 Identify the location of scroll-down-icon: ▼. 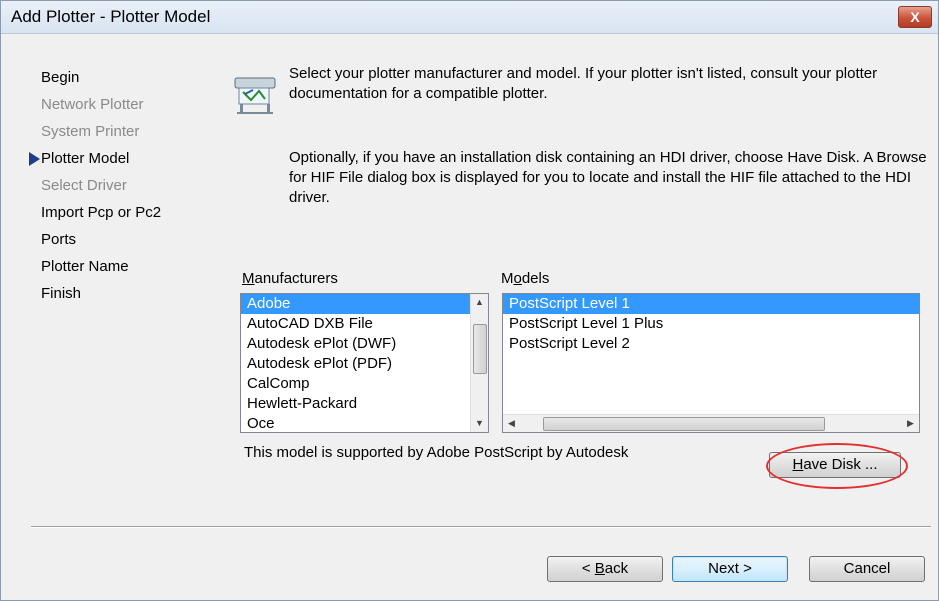
(479, 423).